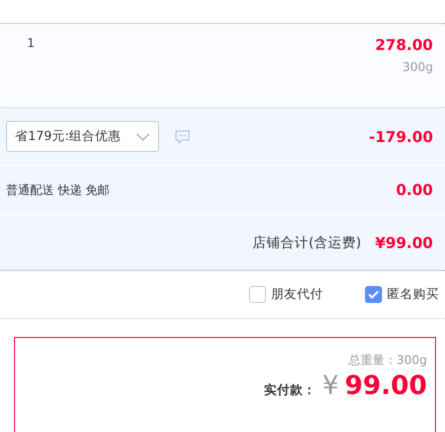 This screenshot has height=432, width=445. Describe the element at coordinates (404, 243) in the screenshot. I see `shop-total-amount: ¥99.00` at that location.